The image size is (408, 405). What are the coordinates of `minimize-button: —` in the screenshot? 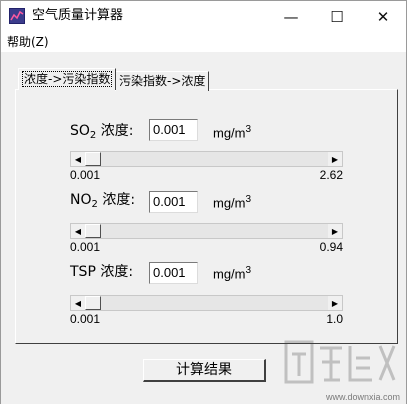 It's located at (291, 16).